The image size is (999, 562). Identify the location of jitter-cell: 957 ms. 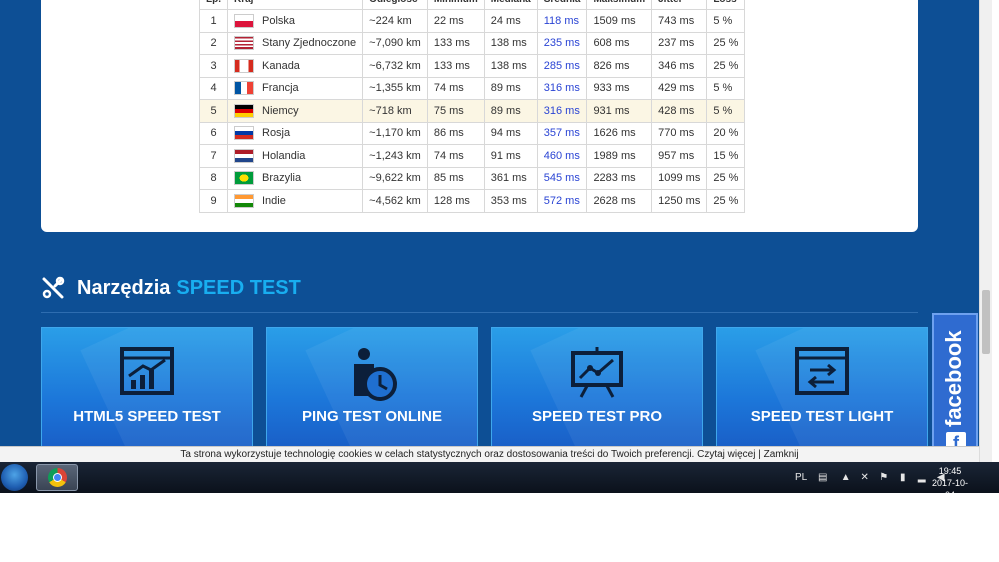
(679, 156).